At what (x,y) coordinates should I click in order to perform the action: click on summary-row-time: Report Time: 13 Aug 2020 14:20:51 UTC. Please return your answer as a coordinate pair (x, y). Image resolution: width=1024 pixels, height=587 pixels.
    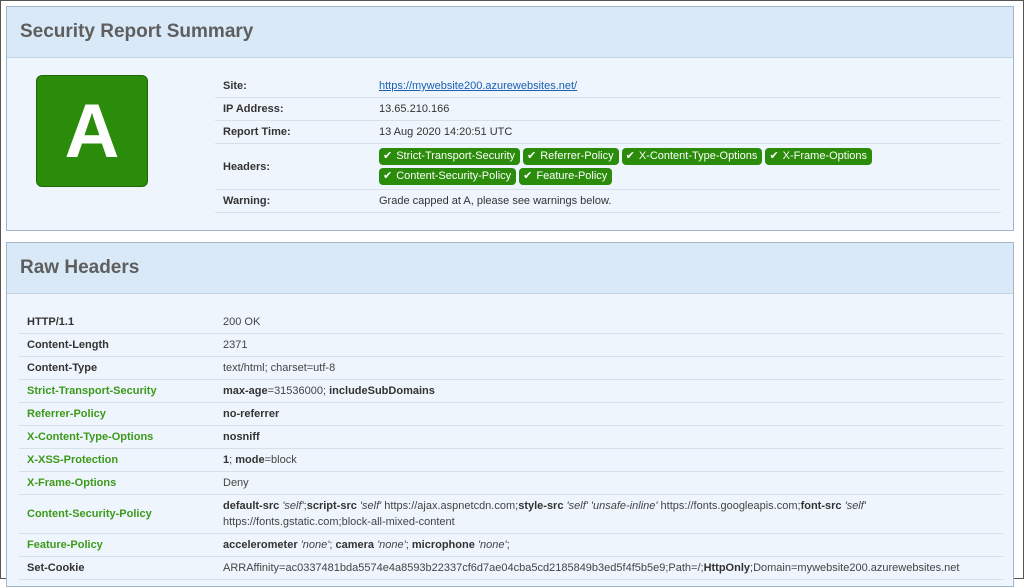
    Looking at the image, I should click on (608, 132).